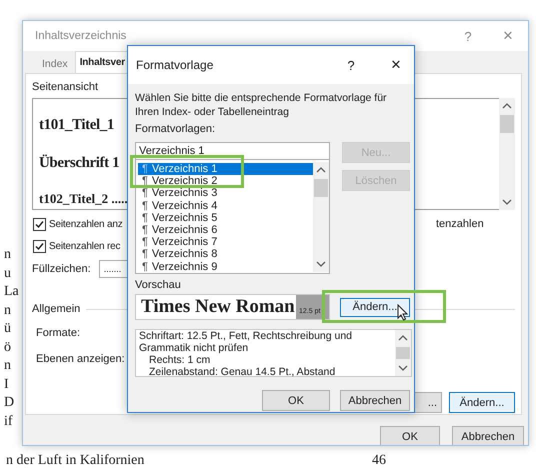 The image size is (536, 469). What do you see at coordinates (102, 62) in the screenshot?
I see `tab: Inhaltsver` at bounding box center [102, 62].